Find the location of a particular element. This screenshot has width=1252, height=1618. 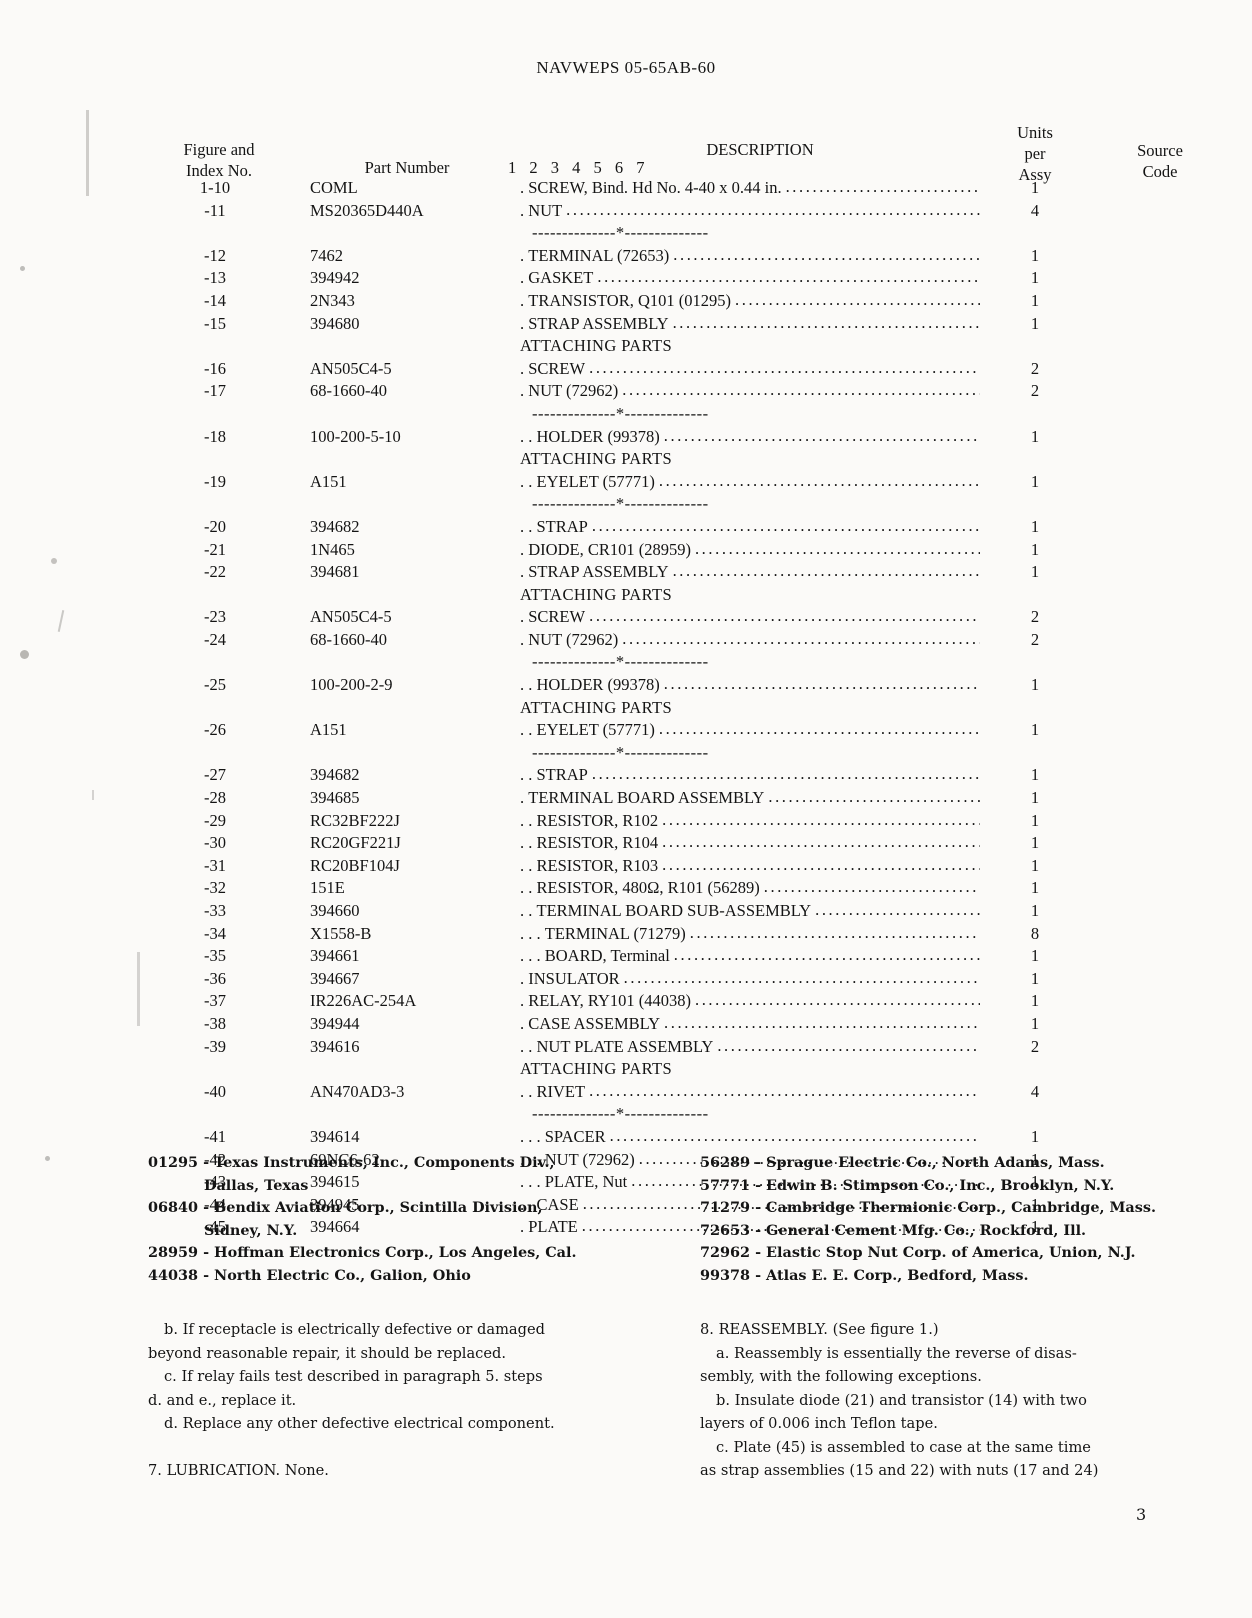

description-text: INSULATOR is located at coordinates (574, 978).